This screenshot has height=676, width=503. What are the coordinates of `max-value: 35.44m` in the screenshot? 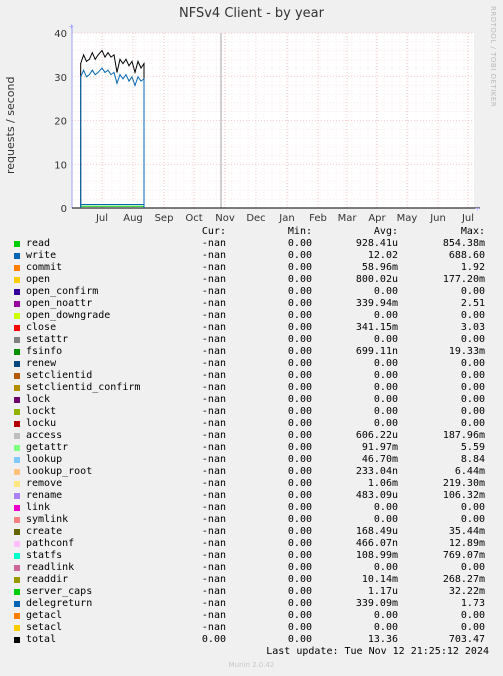 It's located at (466, 531).